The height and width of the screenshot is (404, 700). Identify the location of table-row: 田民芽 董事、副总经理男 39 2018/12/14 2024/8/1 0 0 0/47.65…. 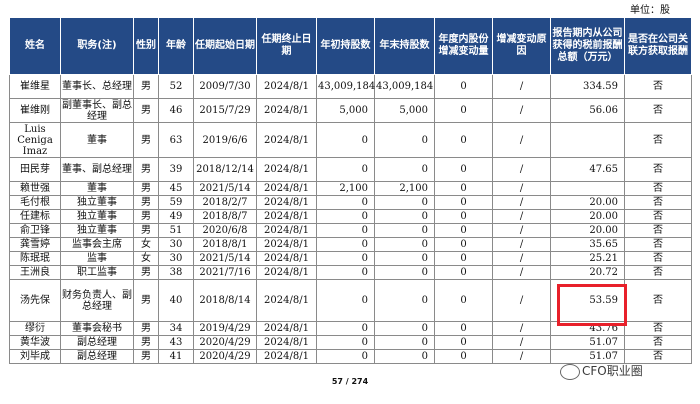
(350, 169).